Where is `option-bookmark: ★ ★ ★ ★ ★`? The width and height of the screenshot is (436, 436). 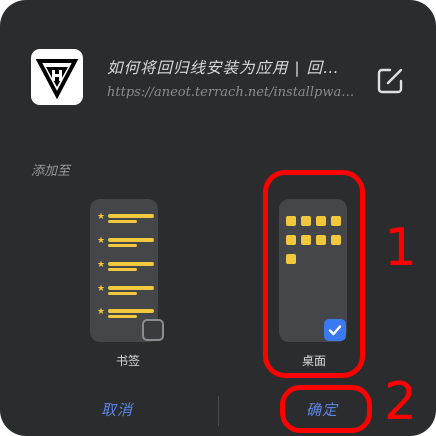
option-bookmark: ★ ★ ★ ★ ★ is located at coordinates (128, 272).